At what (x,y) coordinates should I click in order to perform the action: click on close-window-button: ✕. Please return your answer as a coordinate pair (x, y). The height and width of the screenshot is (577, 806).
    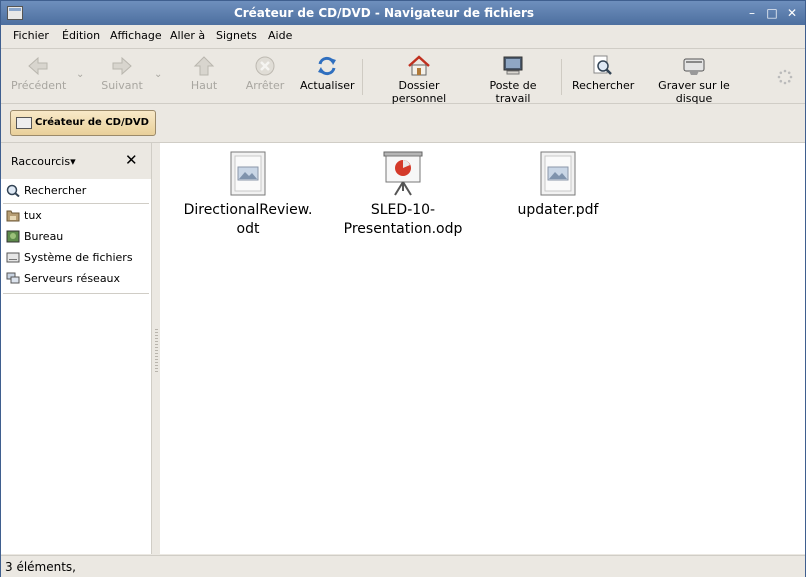
    Looking at the image, I should click on (792, 13).